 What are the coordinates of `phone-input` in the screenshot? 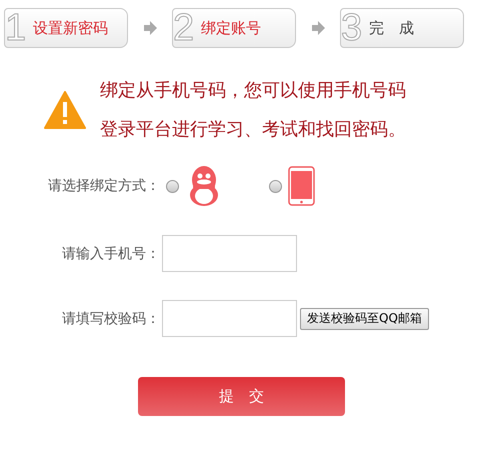 It's located at (229, 253).